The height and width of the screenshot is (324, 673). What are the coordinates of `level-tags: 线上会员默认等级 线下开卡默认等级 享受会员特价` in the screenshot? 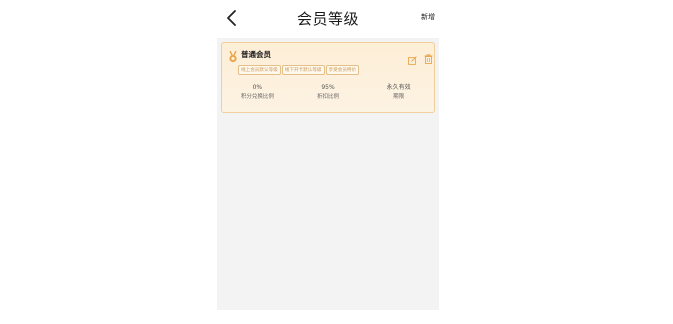 It's located at (299, 70).